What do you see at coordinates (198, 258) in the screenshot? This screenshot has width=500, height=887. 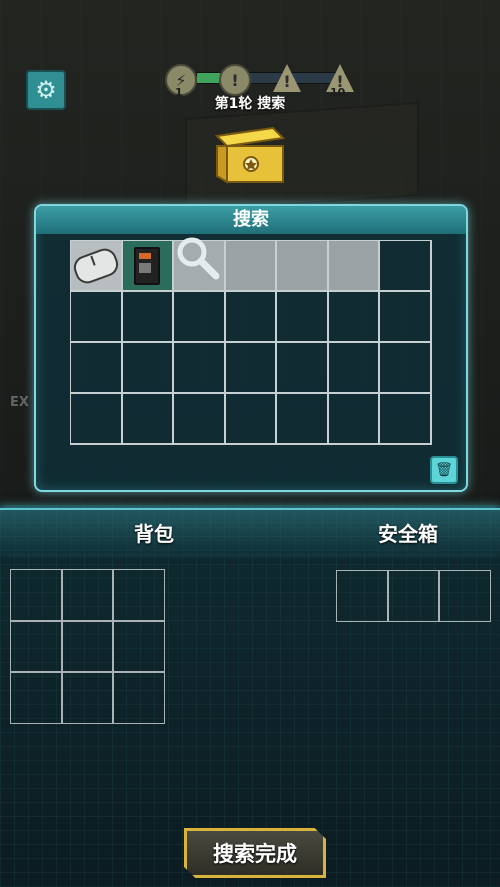 I see `magnifier-icon` at bounding box center [198, 258].